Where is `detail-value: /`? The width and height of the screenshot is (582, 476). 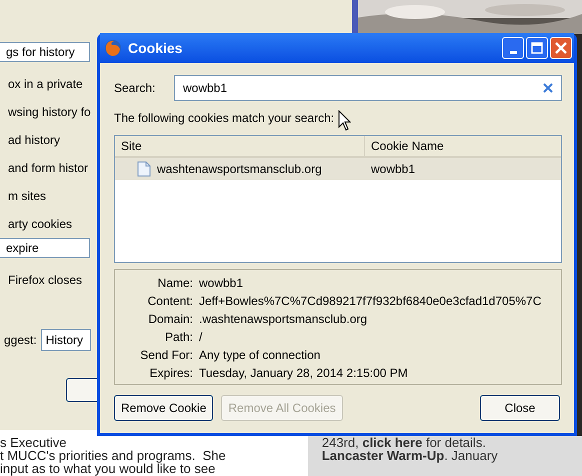 detail-value: / is located at coordinates (201, 337).